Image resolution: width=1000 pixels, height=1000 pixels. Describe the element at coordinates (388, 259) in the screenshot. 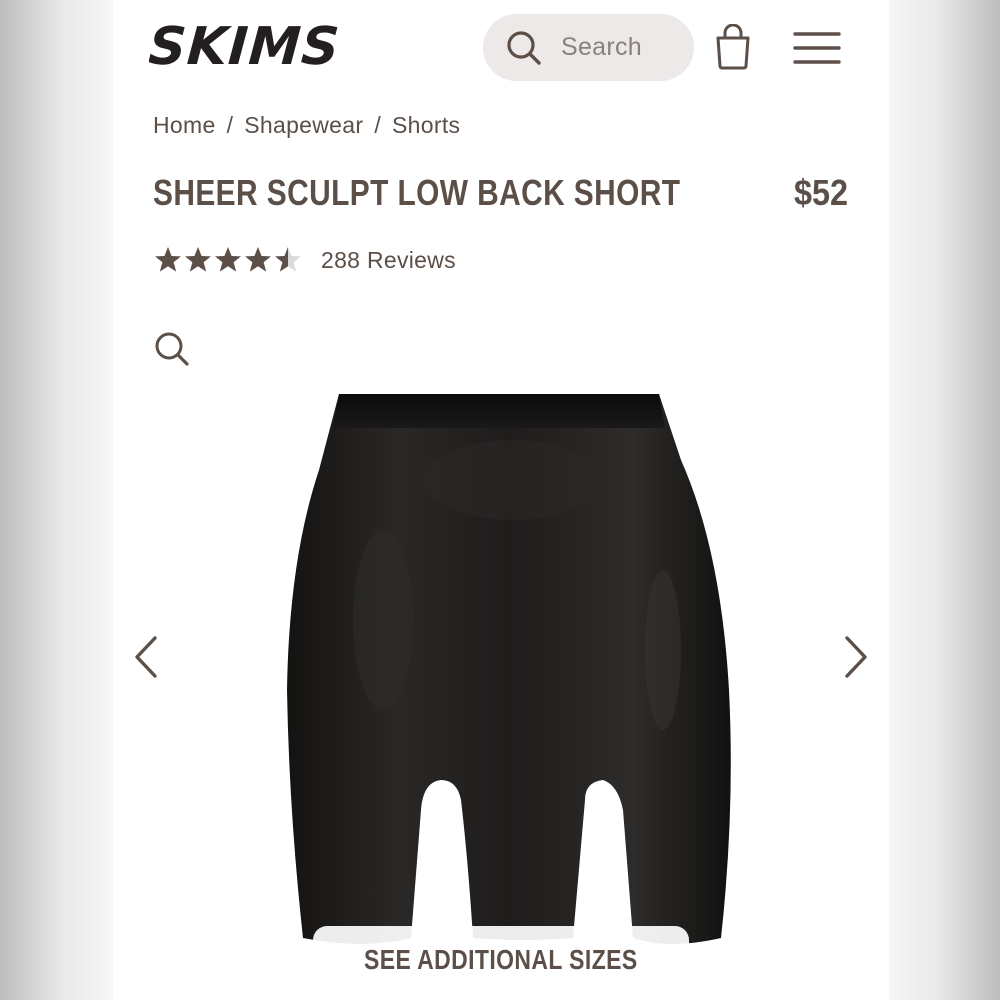

I see `reviews-count: 288 Reviews` at that location.